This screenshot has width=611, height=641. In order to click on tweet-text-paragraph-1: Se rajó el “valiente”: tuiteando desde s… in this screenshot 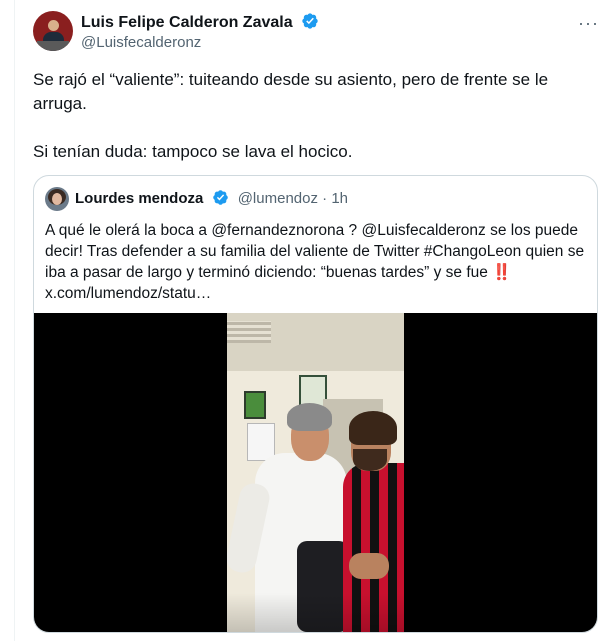, I will do `click(291, 91)`.